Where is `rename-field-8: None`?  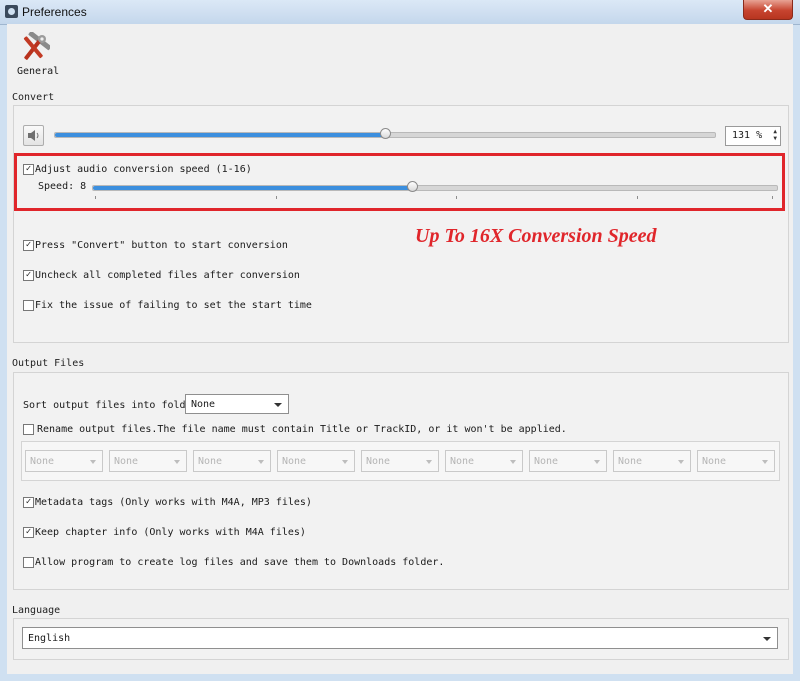
rename-field-8: None is located at coordinates (652, 461).